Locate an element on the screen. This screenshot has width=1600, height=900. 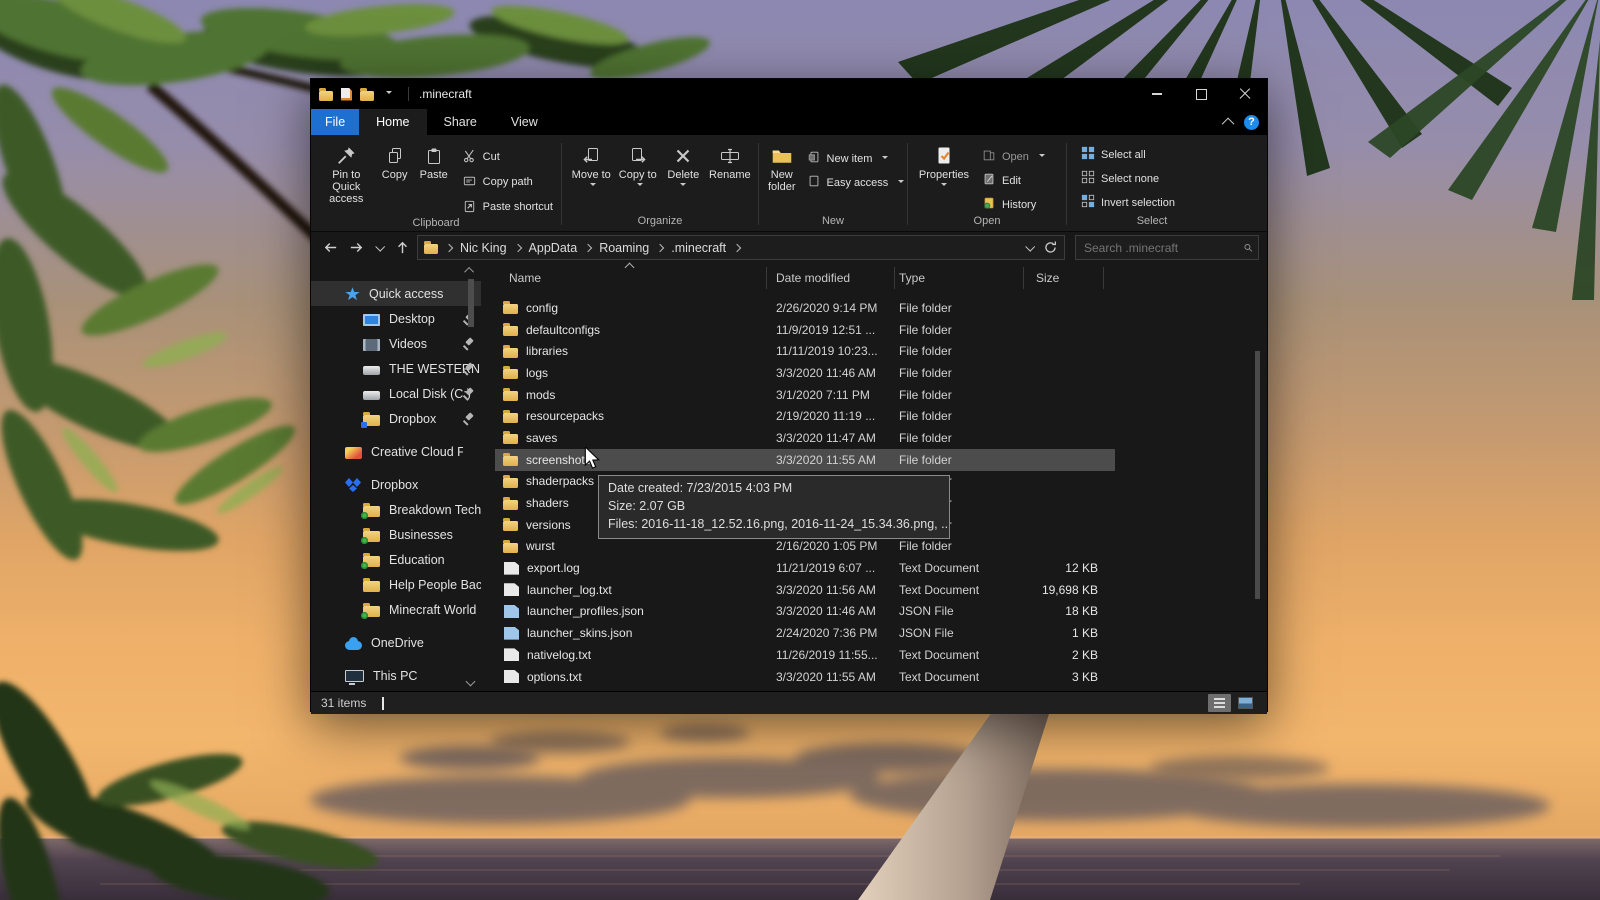
sidebar-item: Desktop is located at coordinates (396, 318).